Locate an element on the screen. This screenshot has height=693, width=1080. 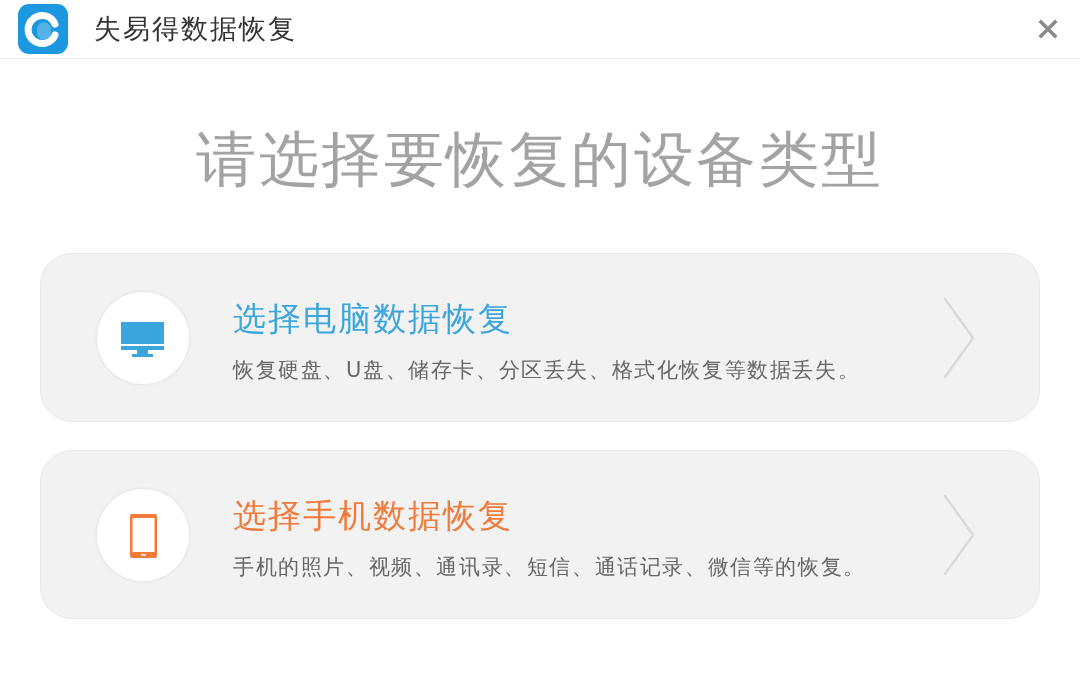
app-logo-icon is located at coordinates (43, 29).